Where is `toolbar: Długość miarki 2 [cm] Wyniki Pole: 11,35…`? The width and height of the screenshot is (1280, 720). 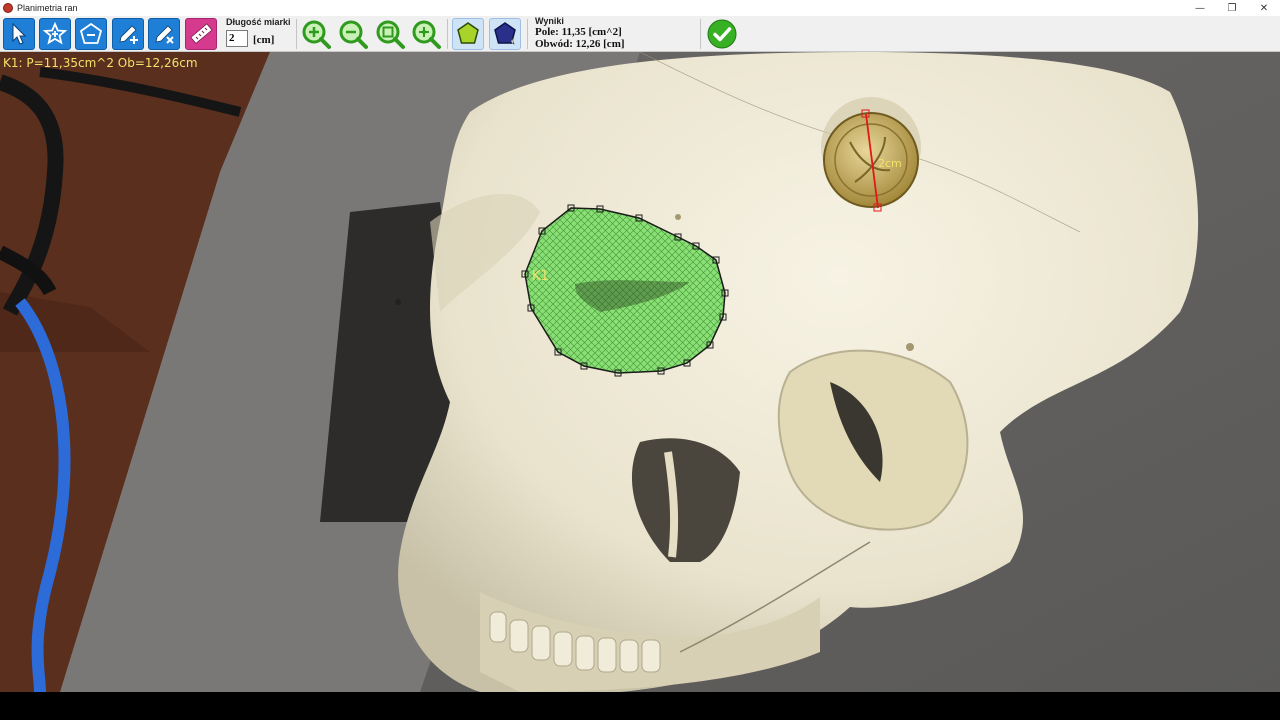
toolbar: Długość miarki 2 [cm] Wyniki Pole: 11,35… is located at coordinates (640, 34).